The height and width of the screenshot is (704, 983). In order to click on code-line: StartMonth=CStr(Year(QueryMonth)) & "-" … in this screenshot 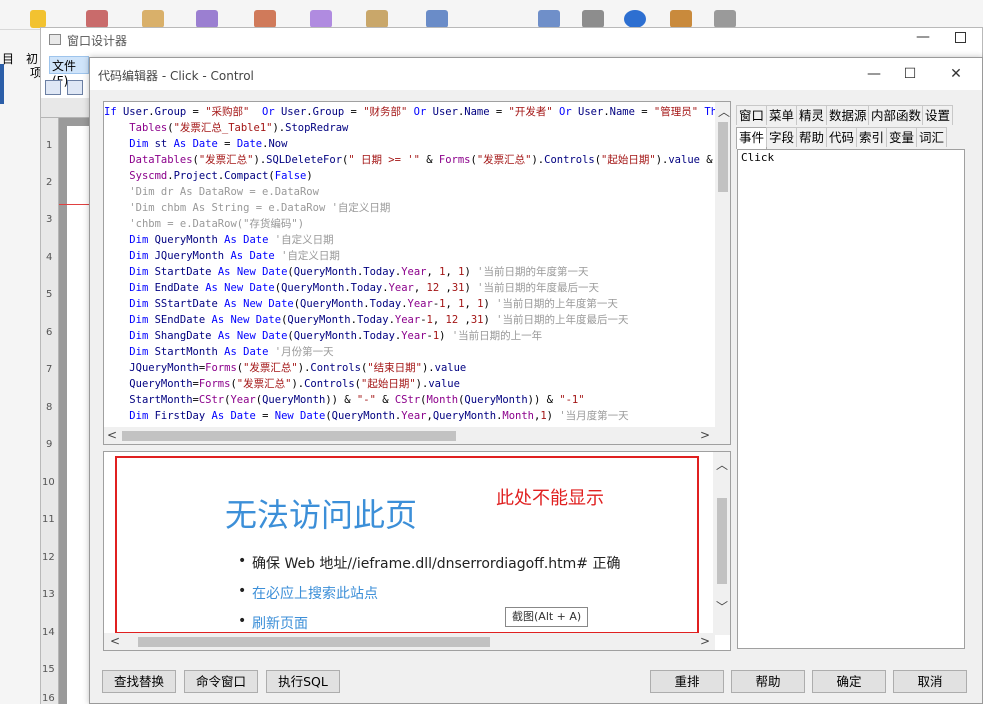, I will do `click(344, 400)`.